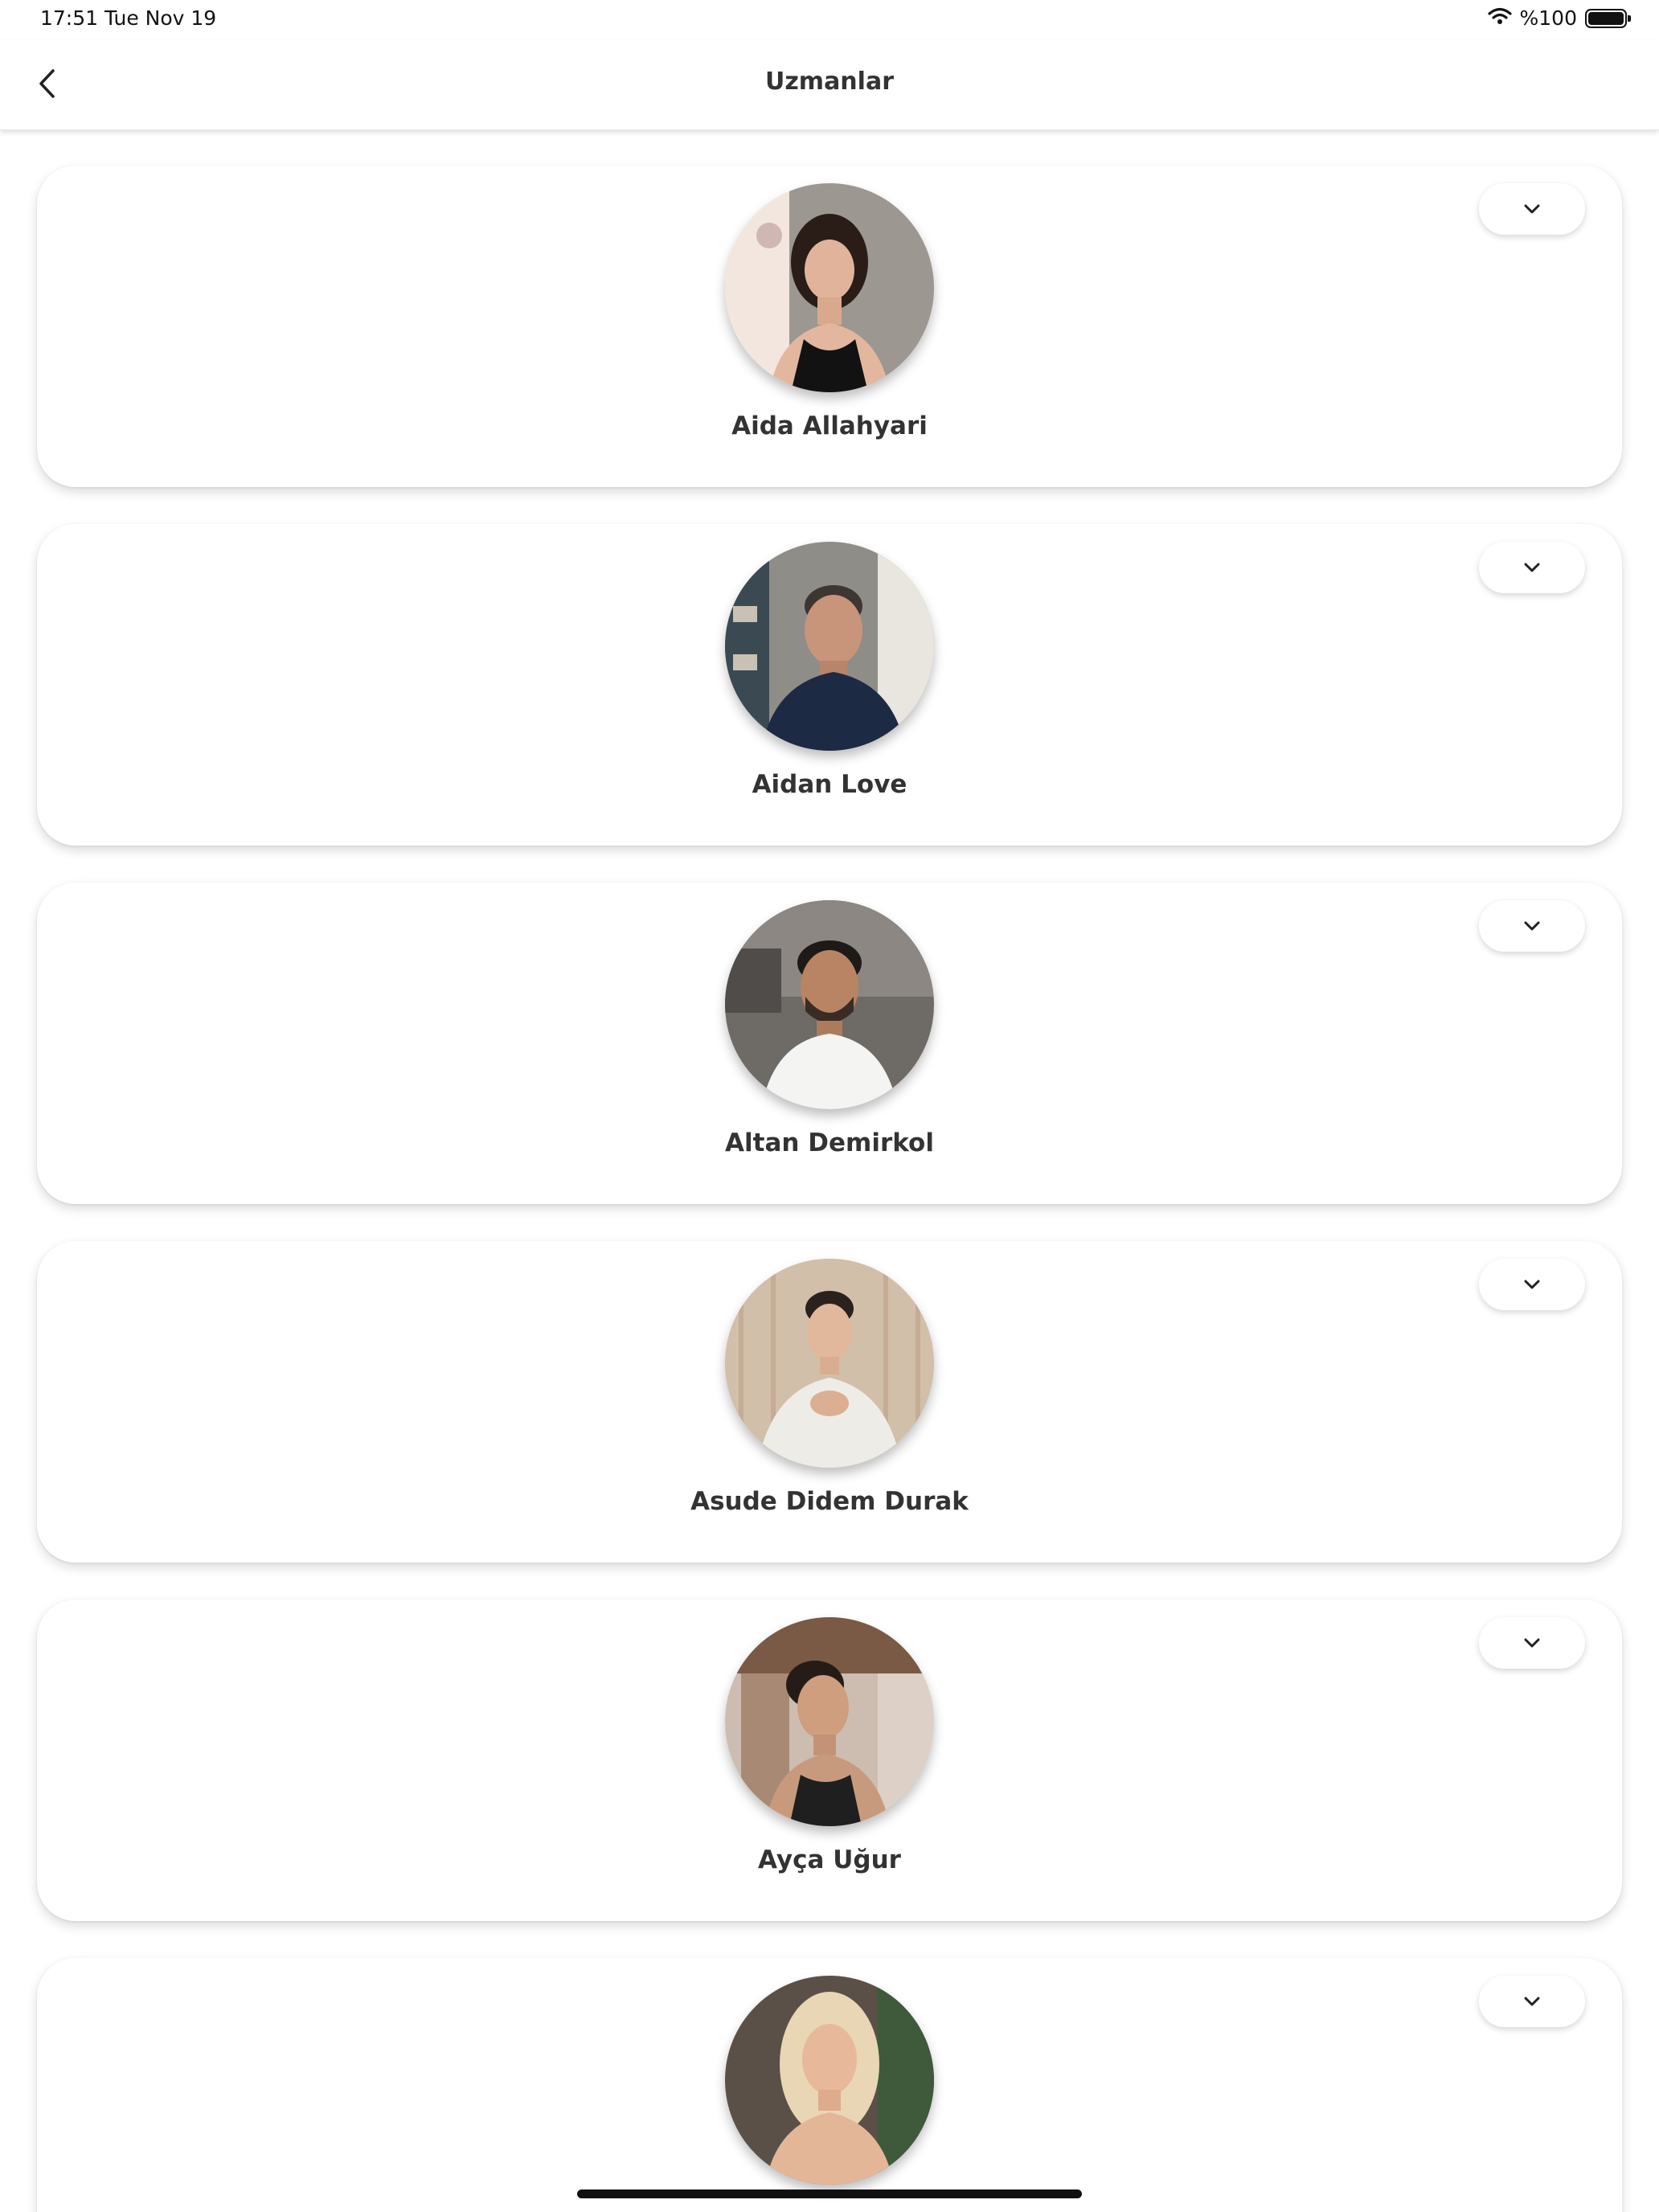 The height and width of the screenshot is (2212, 1659). I want to click on expert-card: Aida Allahyari, so click(829, 326).